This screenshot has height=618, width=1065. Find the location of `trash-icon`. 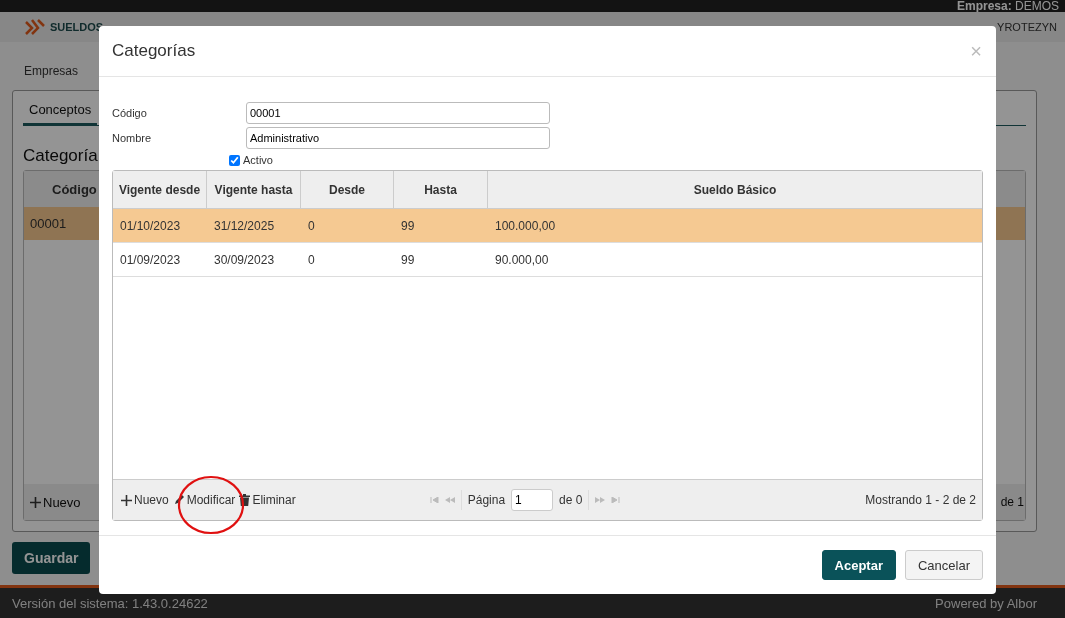

trash-icon is located at coordinates (245, 500).